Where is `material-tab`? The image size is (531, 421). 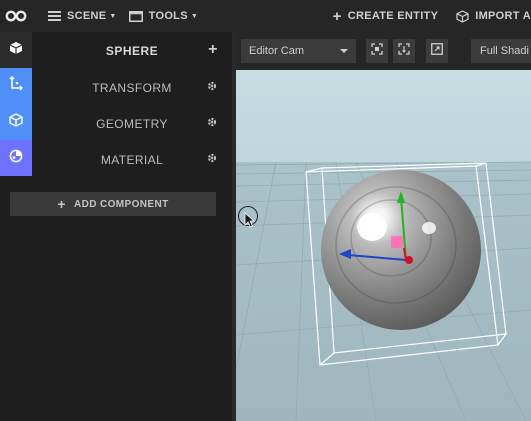
material-tab is located at coordinates (16, 158).